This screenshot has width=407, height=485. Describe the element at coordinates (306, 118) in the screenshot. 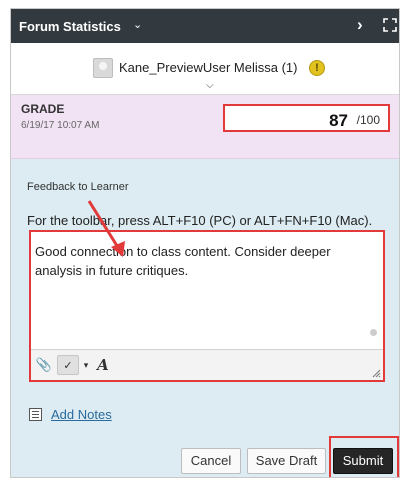

I see `grade-input: 87 /100` at that location.